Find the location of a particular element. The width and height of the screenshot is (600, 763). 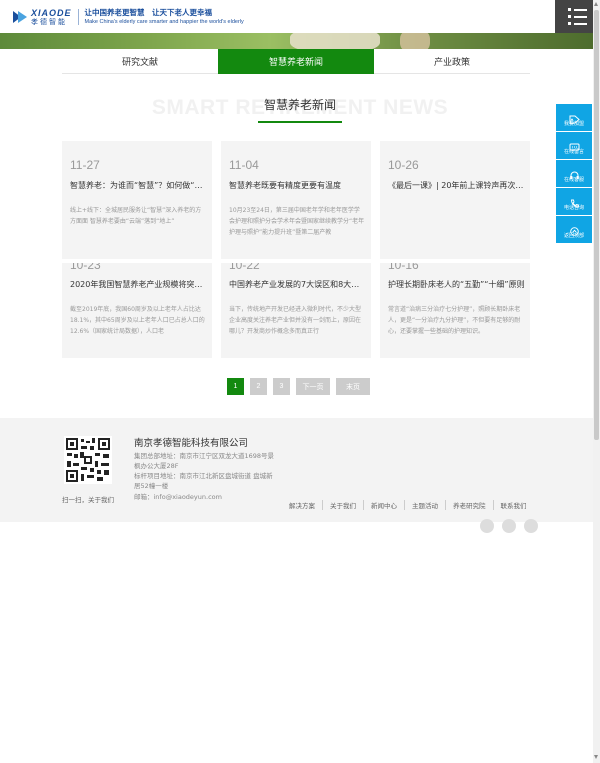

floating-sidebar: 我要加盟 在线留言 在线客服 电话咨询 返回顶部 is located at coordinates (574, 174).